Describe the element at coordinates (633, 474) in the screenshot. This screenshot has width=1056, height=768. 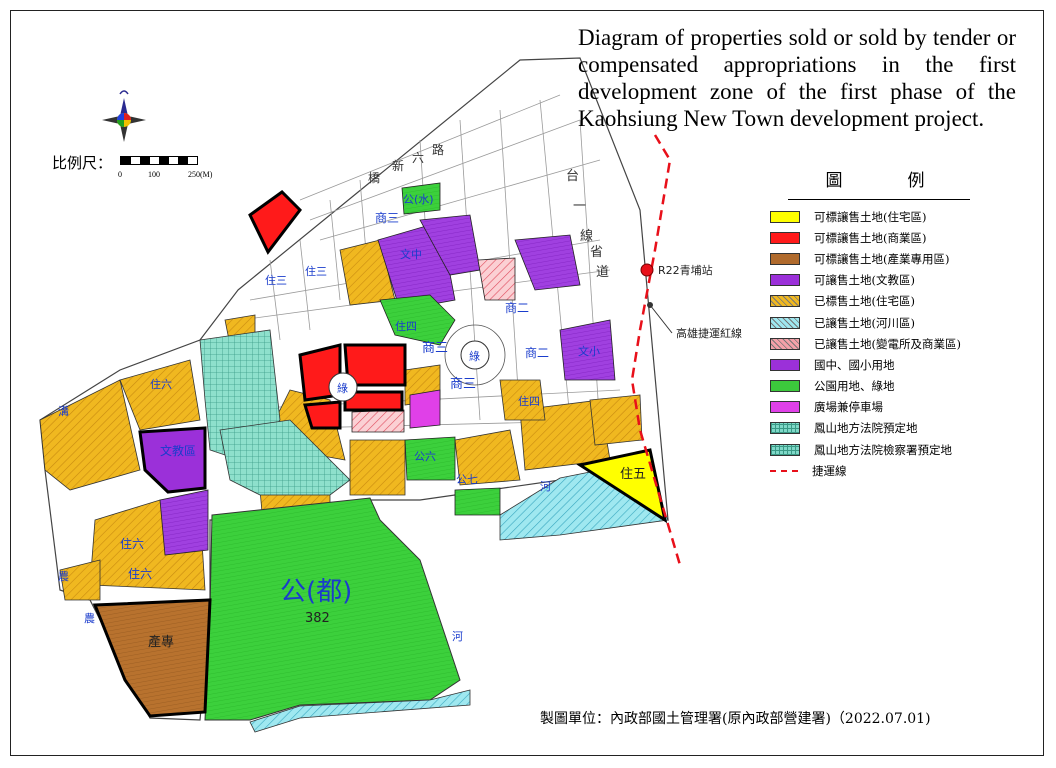
I see `residential-five-label: 住五` at that location.